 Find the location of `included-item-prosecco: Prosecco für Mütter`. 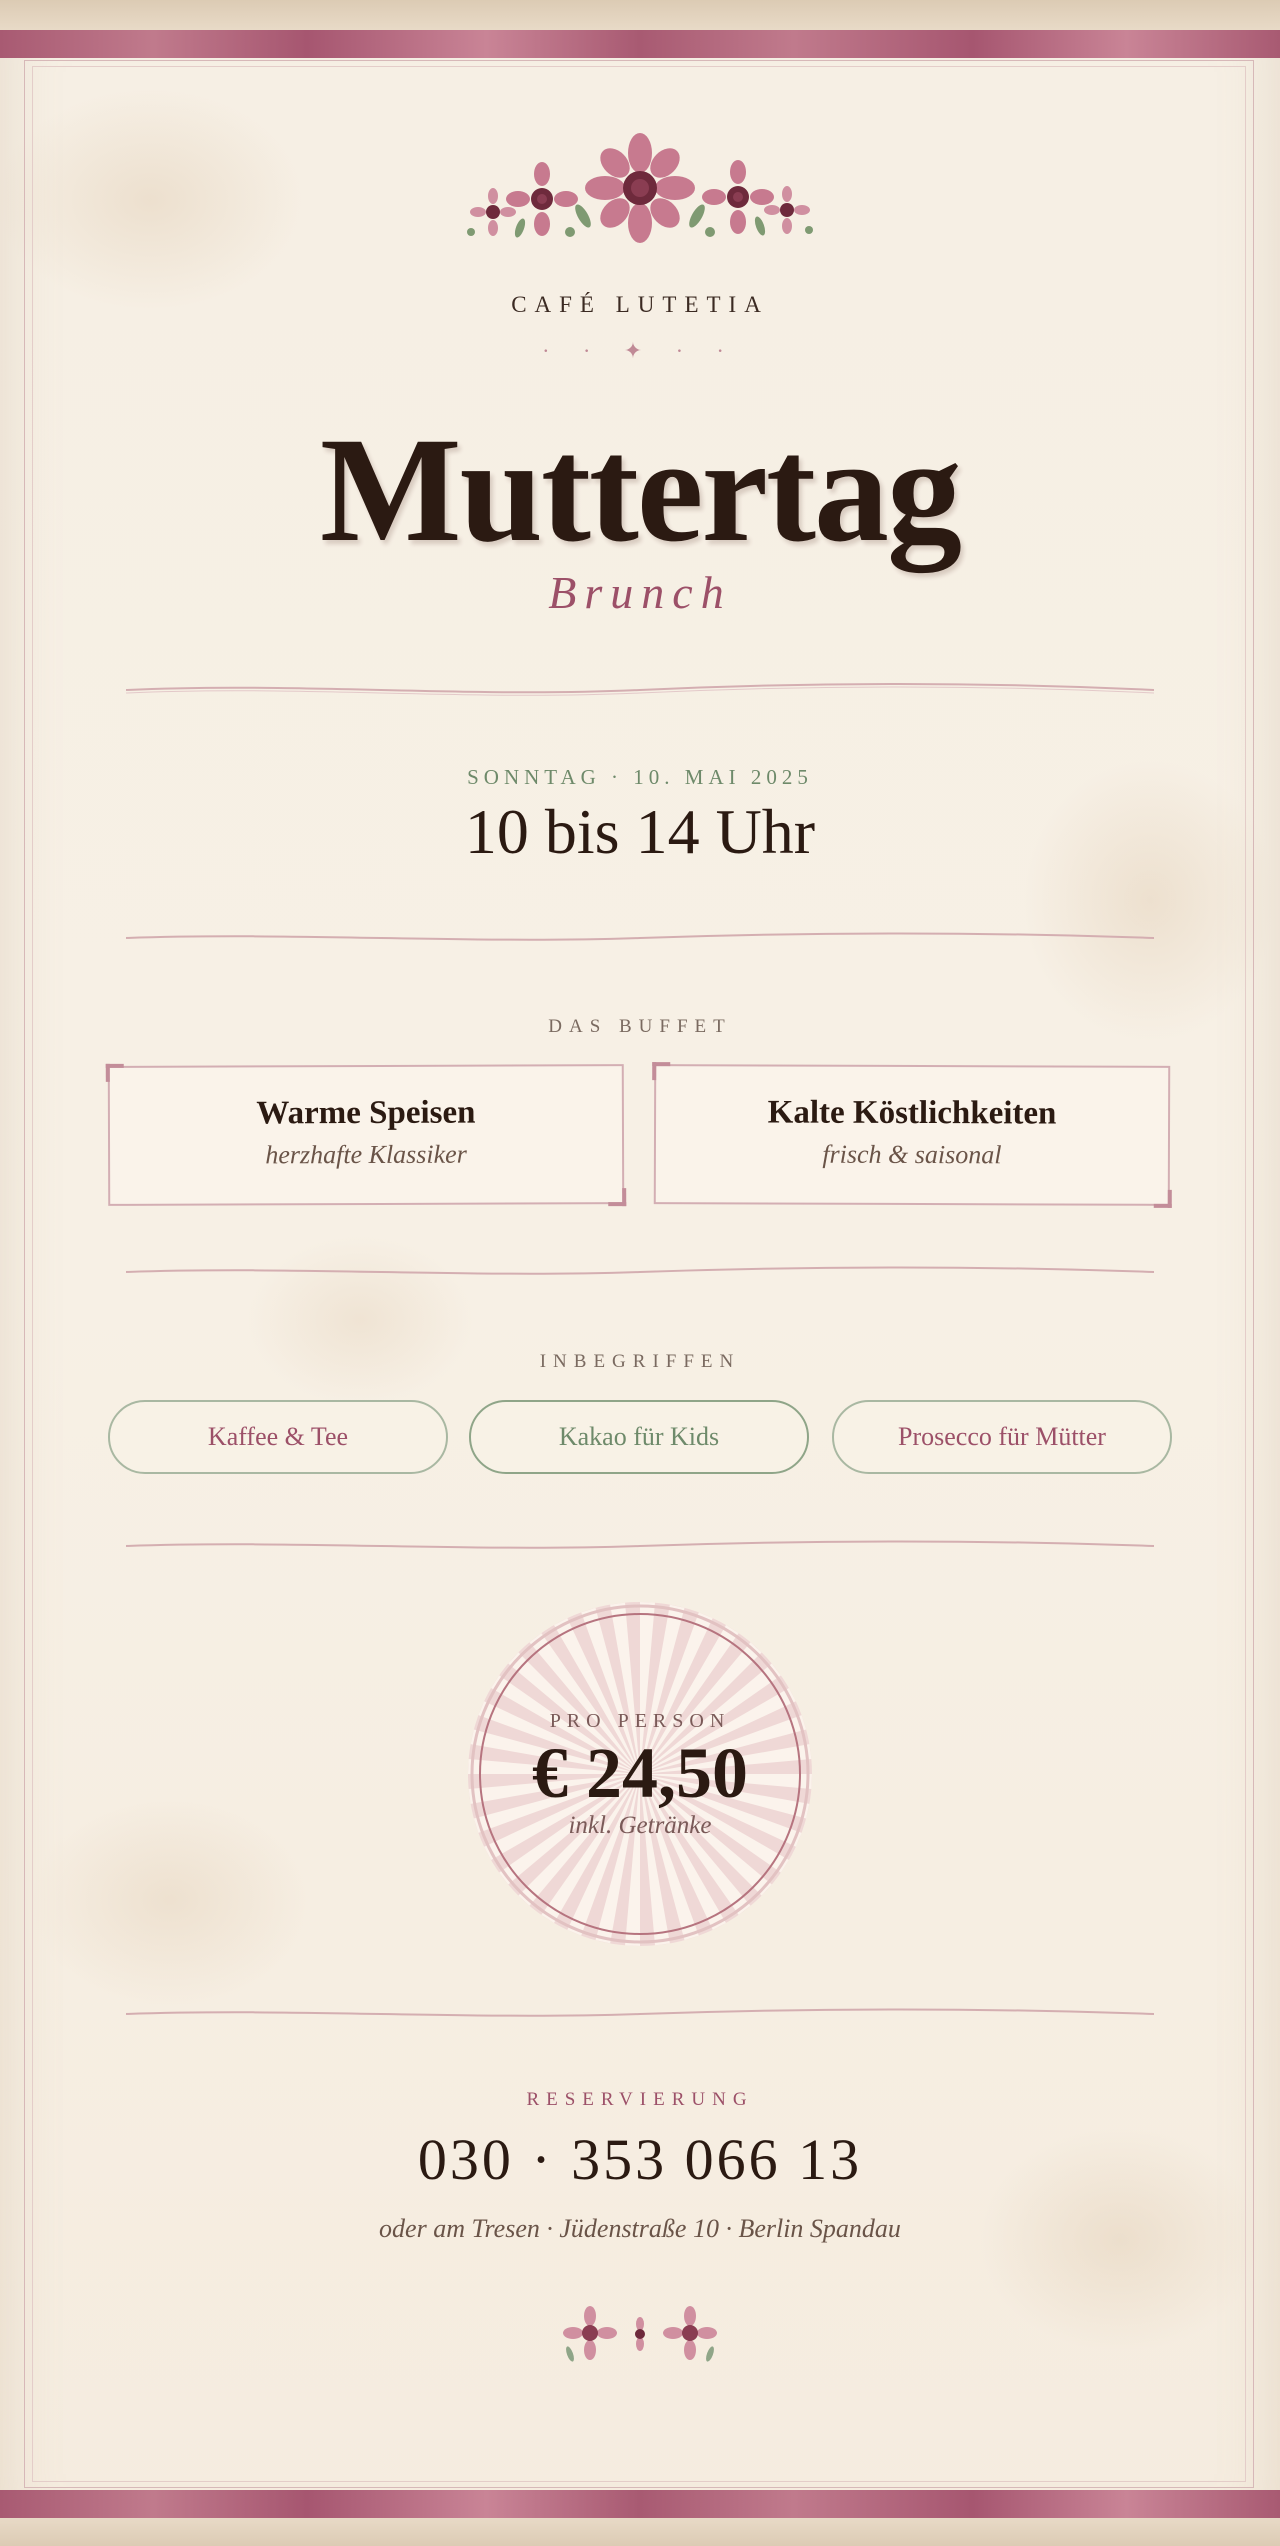

included-item-prosecco: Prosecco für Mütter is located at coordinates (1002, 1437).